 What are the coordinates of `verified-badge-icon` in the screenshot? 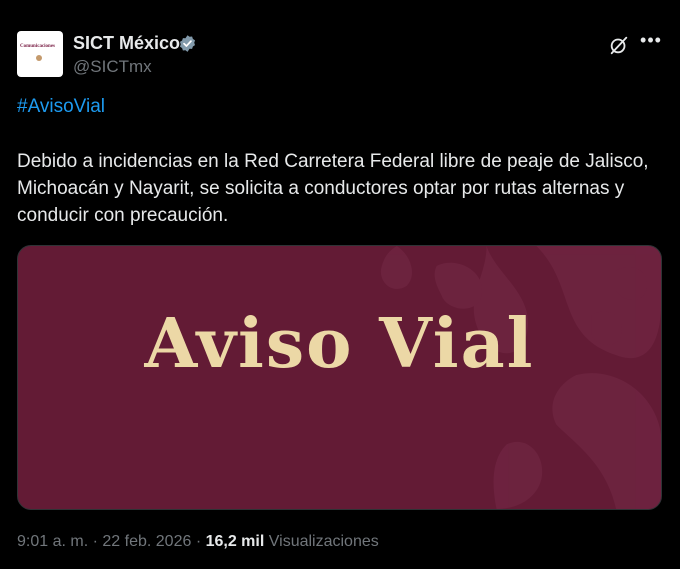 It's located at (187, 43).